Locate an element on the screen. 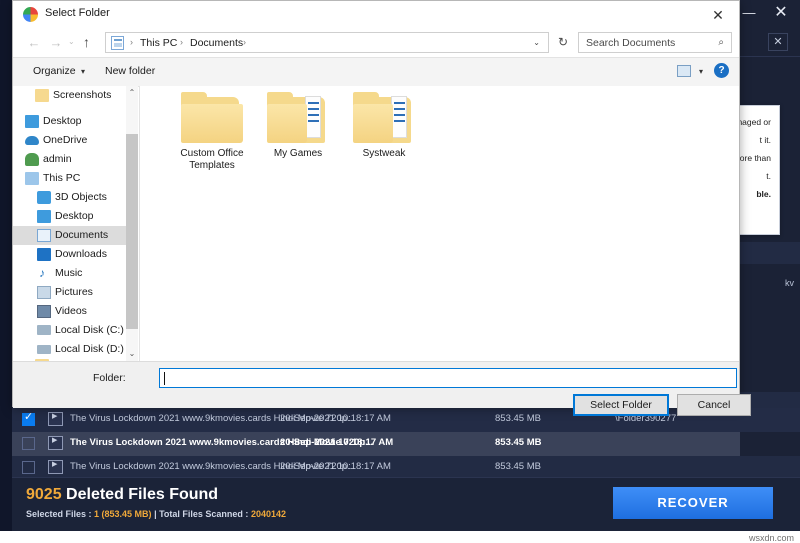 The height and width of the screenshot is (543, 800). close-icon: ✕ is located at coordinates (781, 13).